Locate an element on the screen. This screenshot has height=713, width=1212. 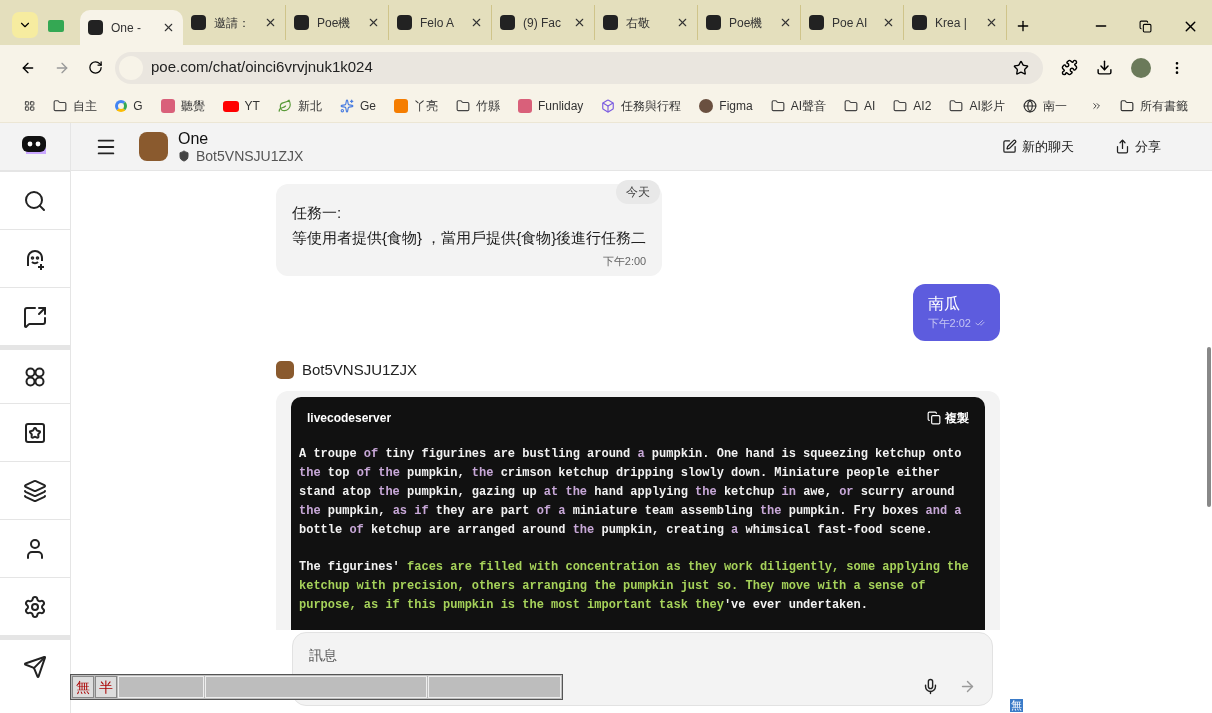
tab-title: (9) Fac is located at coordinates (542, 23).